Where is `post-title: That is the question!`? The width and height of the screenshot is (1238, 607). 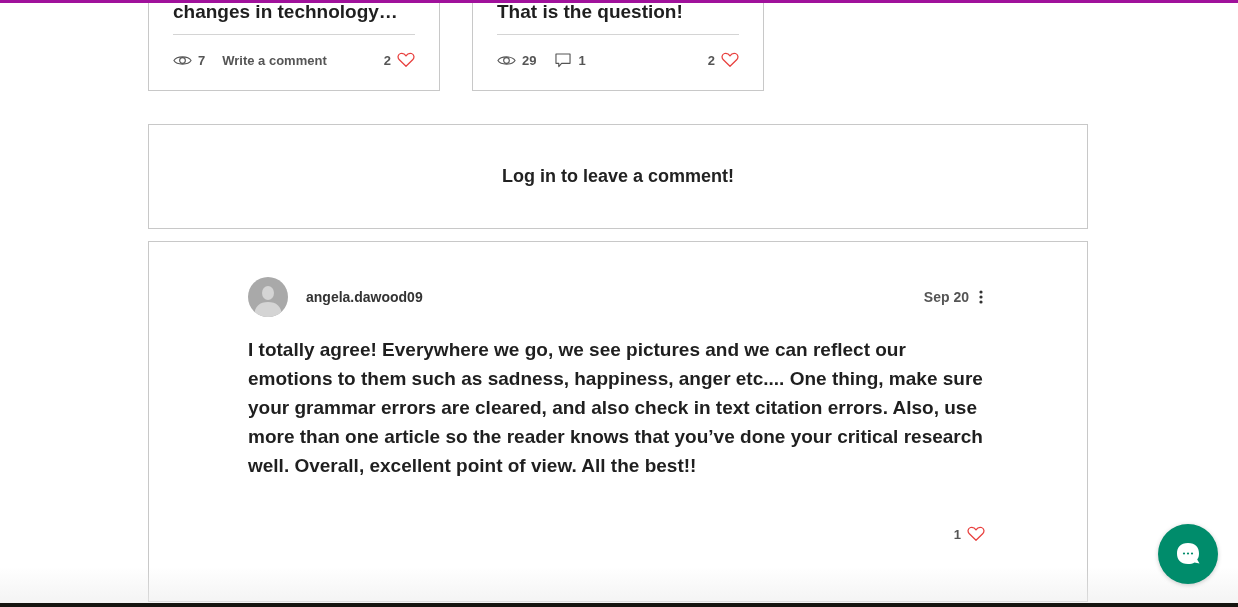 post-title: That is the question! is located at coordinates (618, 12).